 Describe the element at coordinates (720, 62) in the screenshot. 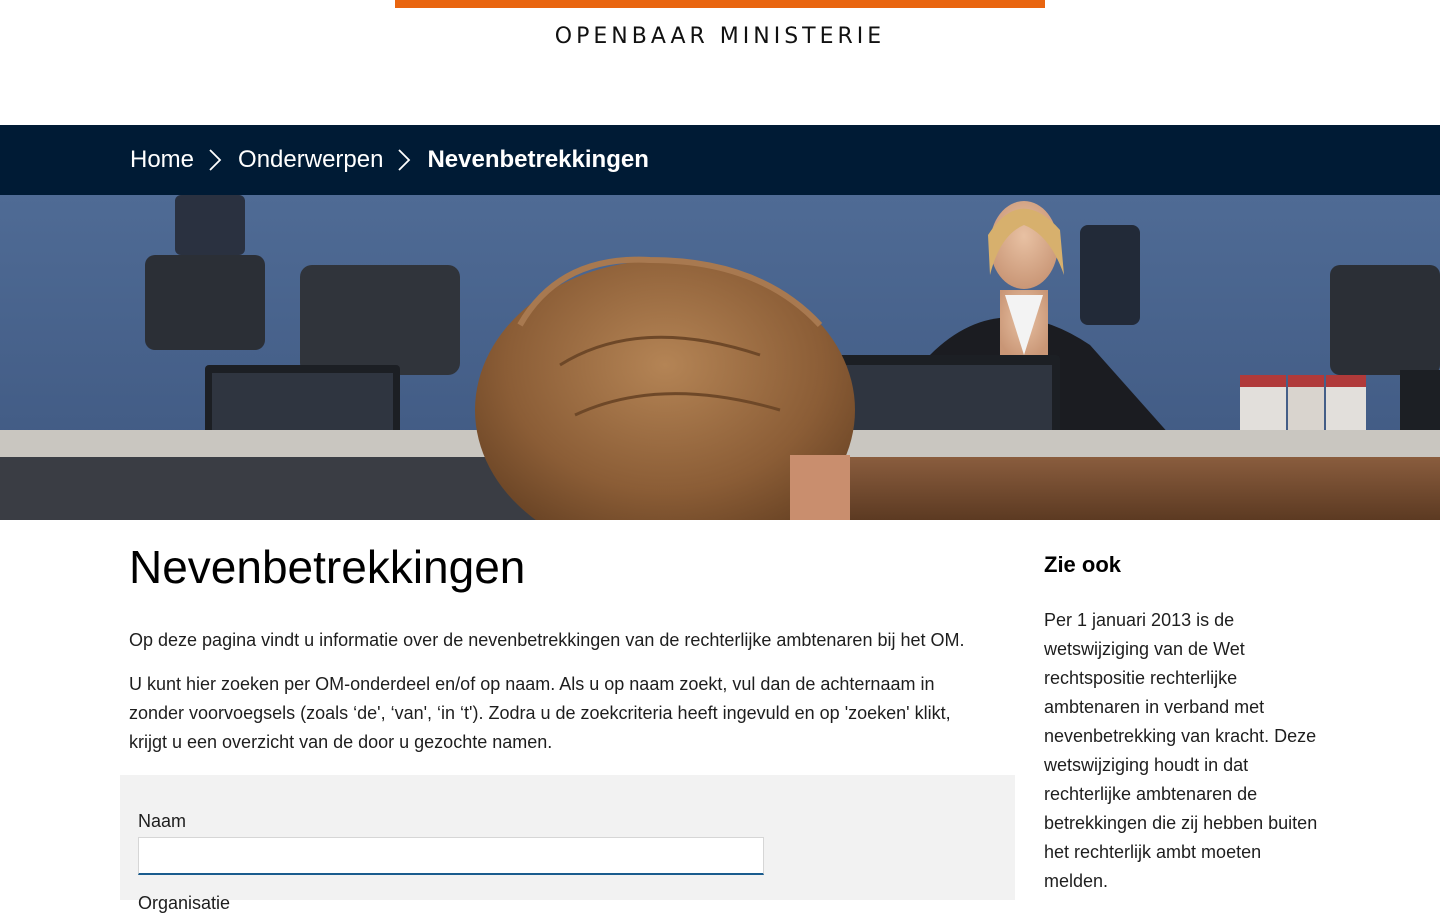

I see `site-header: OPENBAAR MINISTERIE` at that location.